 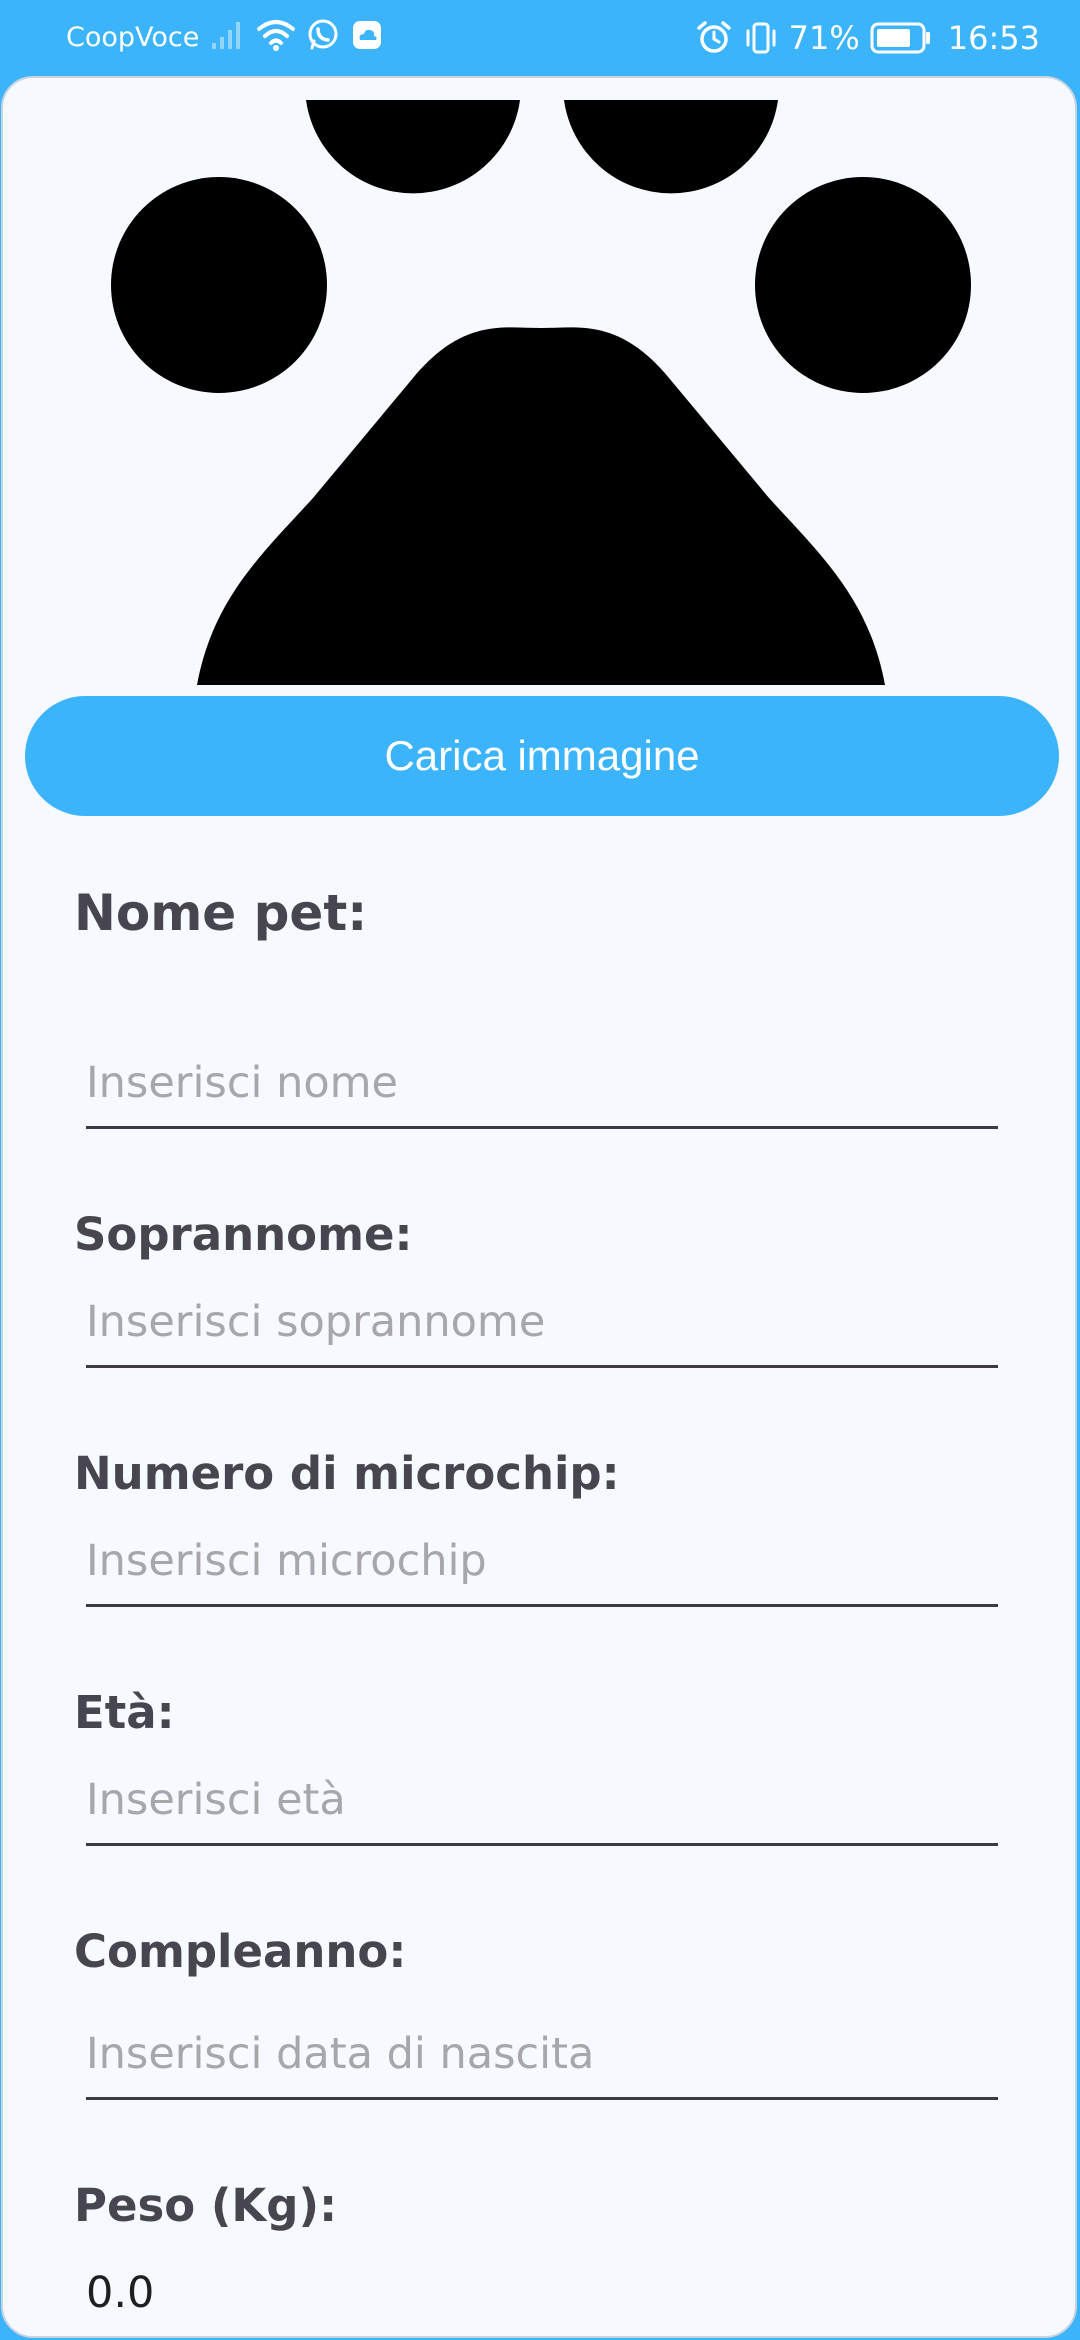 What do you see at coordinates (124, 1712) in the screenshot?
I see `age-label: Età:` at bounding box center [124, 1712].